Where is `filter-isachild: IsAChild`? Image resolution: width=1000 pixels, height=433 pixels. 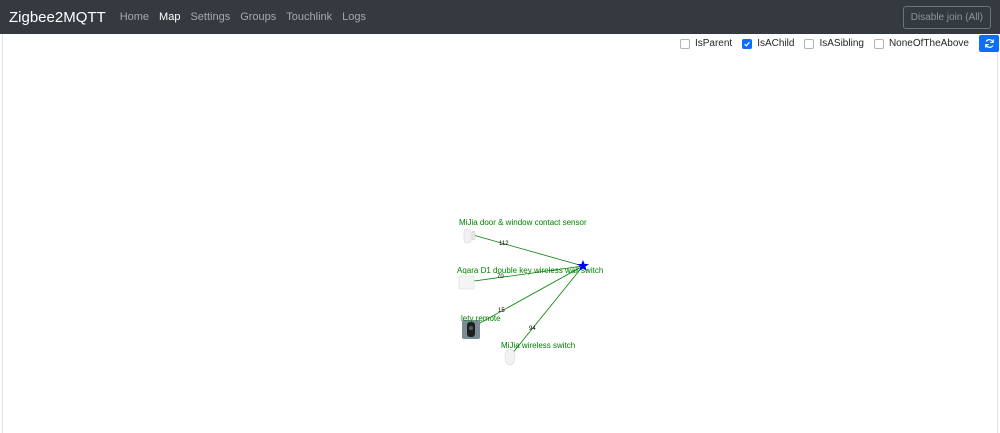
filter-isachild: IsAChild is located at coordinates (768, 43).